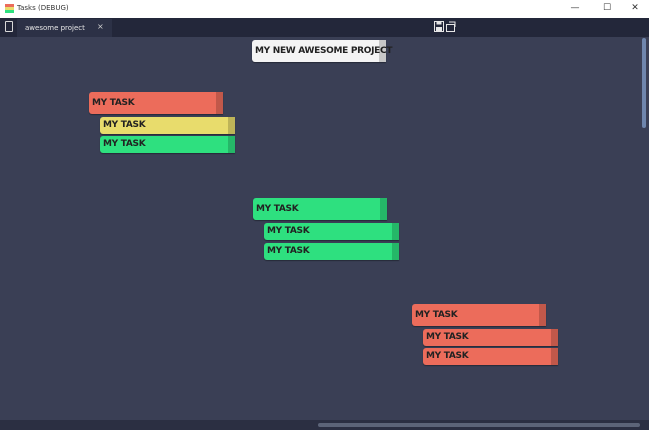 Image resolution: width=649 pixels, height=430 pixels. What do you see at coordinates (479, 425) in the screenshot?
I see `horizontal-scrollbar` at bounding box center [479, 425].